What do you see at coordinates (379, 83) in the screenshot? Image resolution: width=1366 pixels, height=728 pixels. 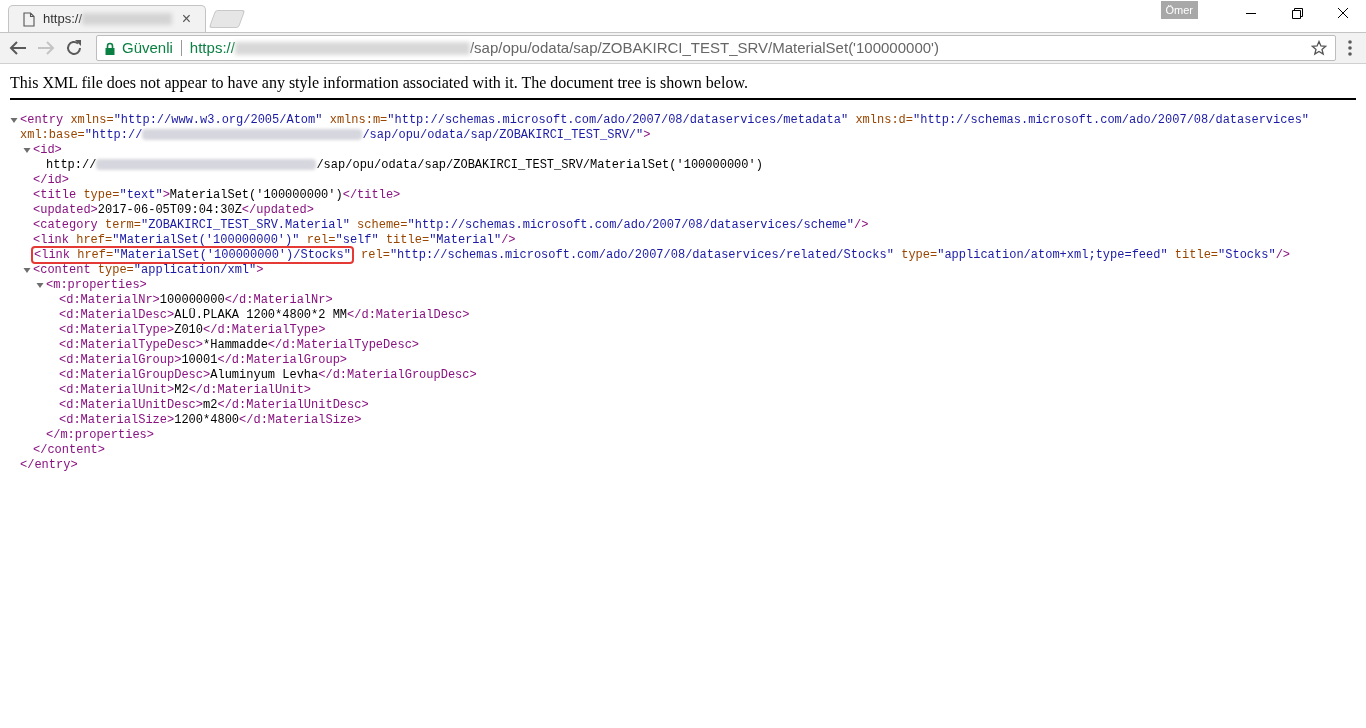 I see `notice-text: This XML file does not appear to have any style information associated with it. The document tree is shown below.` at bounding box center [379, 83].